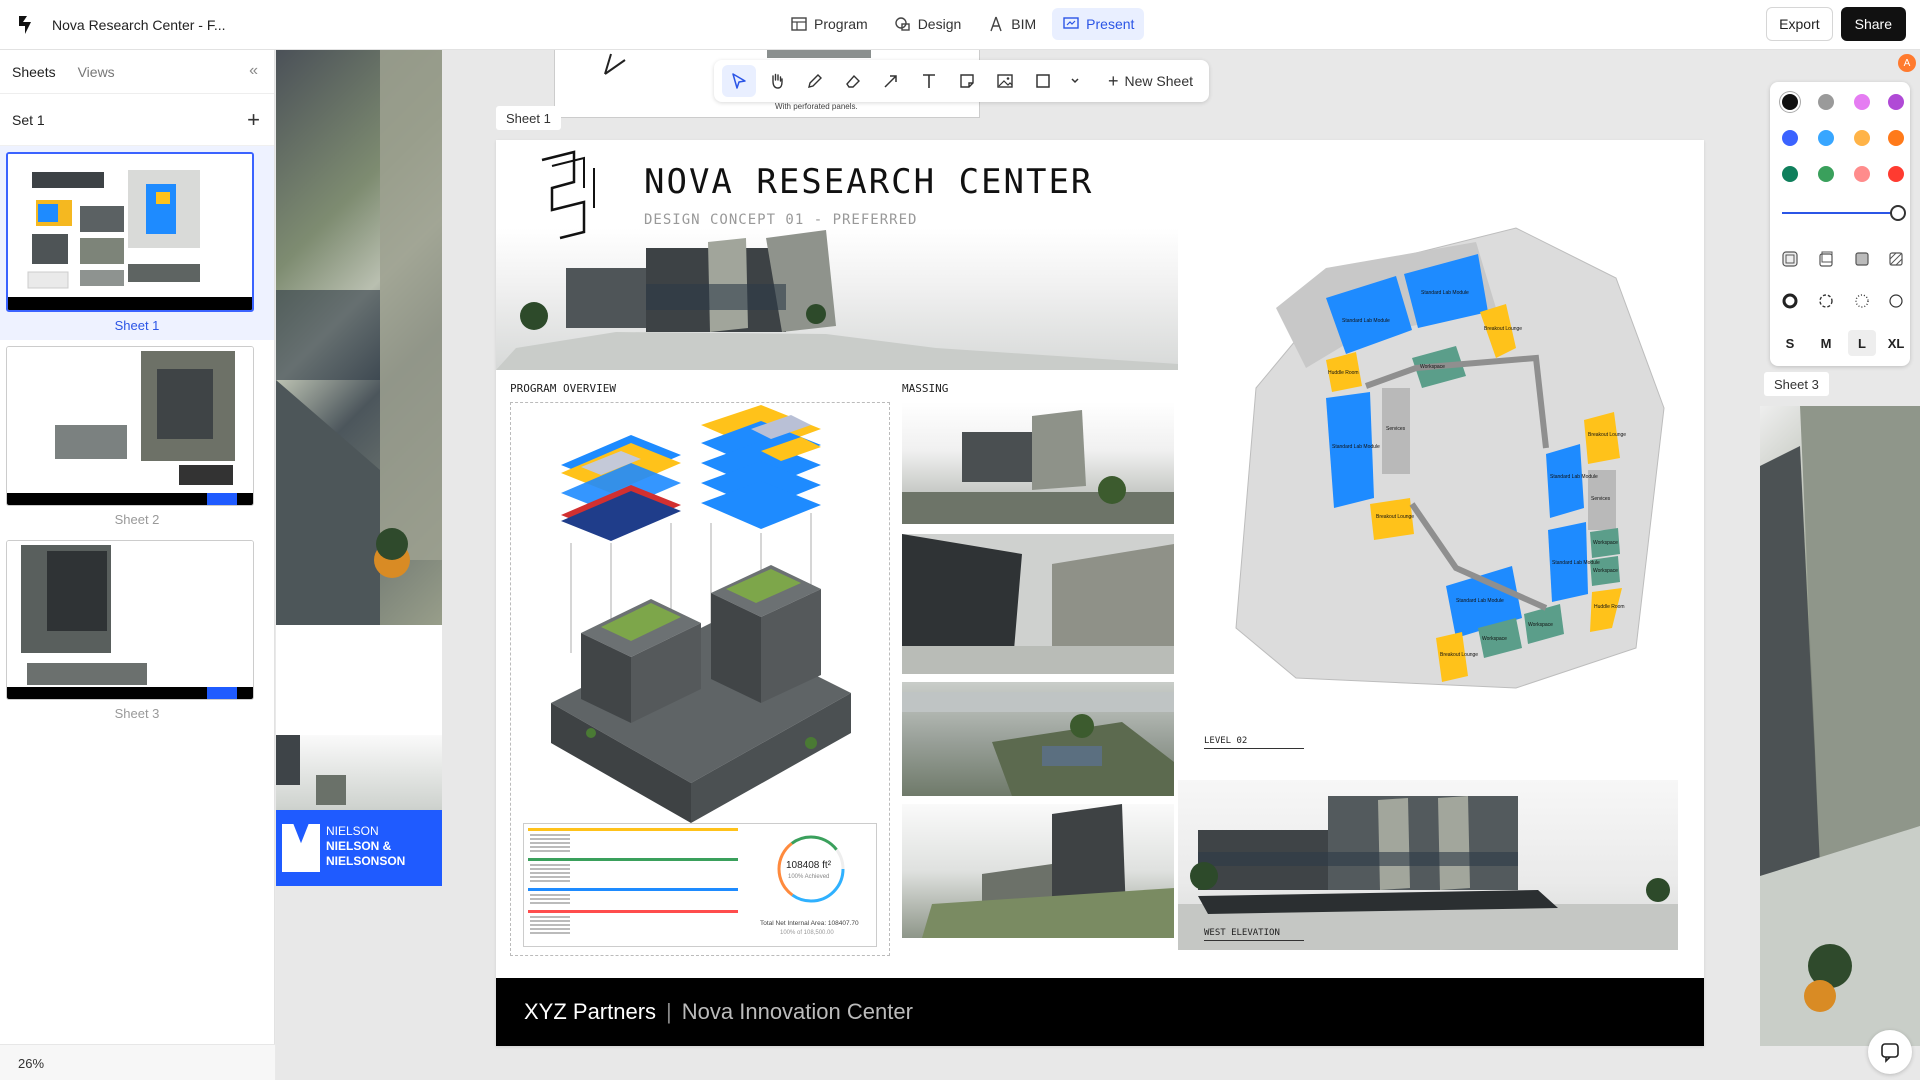  Describe the element at coordinates (1873, 24) in the screenshot. I see `share-button: Share` at that location.